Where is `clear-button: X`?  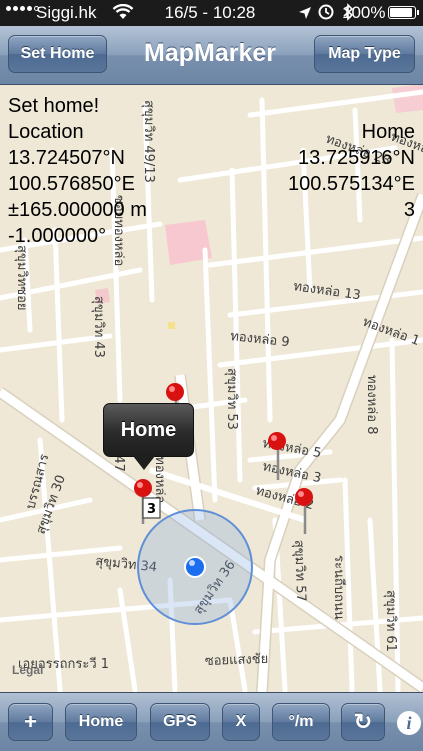 clear-button: X is located at coordinates (241, 722).